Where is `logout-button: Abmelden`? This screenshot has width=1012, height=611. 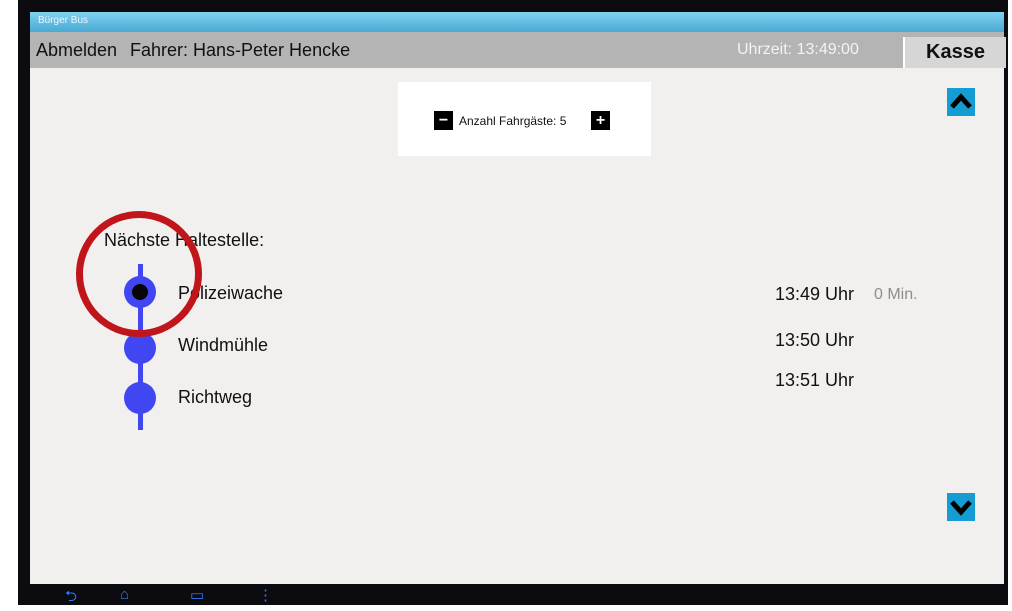 logout-button: Abmelden is located at coordinates (76, 50).